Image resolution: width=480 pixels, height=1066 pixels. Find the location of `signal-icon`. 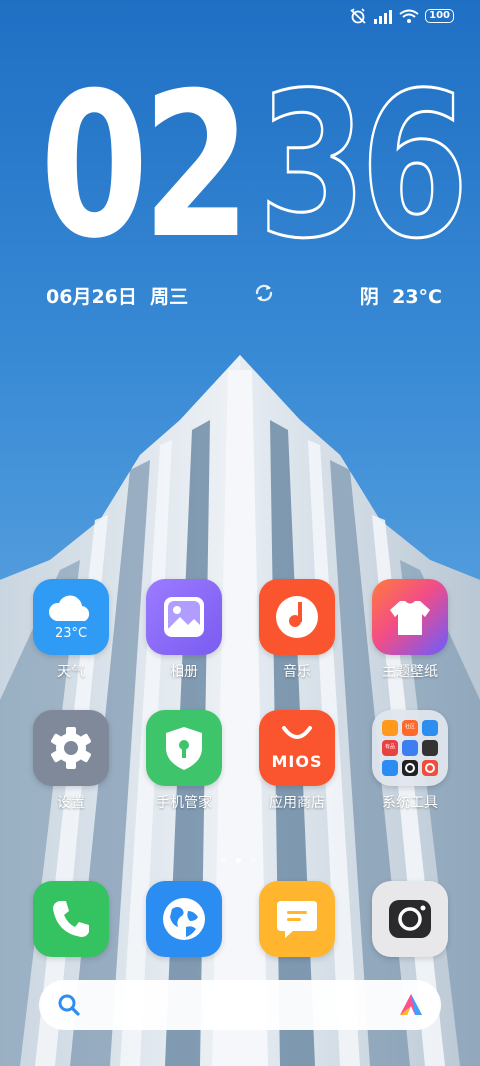

signal-icon is located at coordinates (383, 16).